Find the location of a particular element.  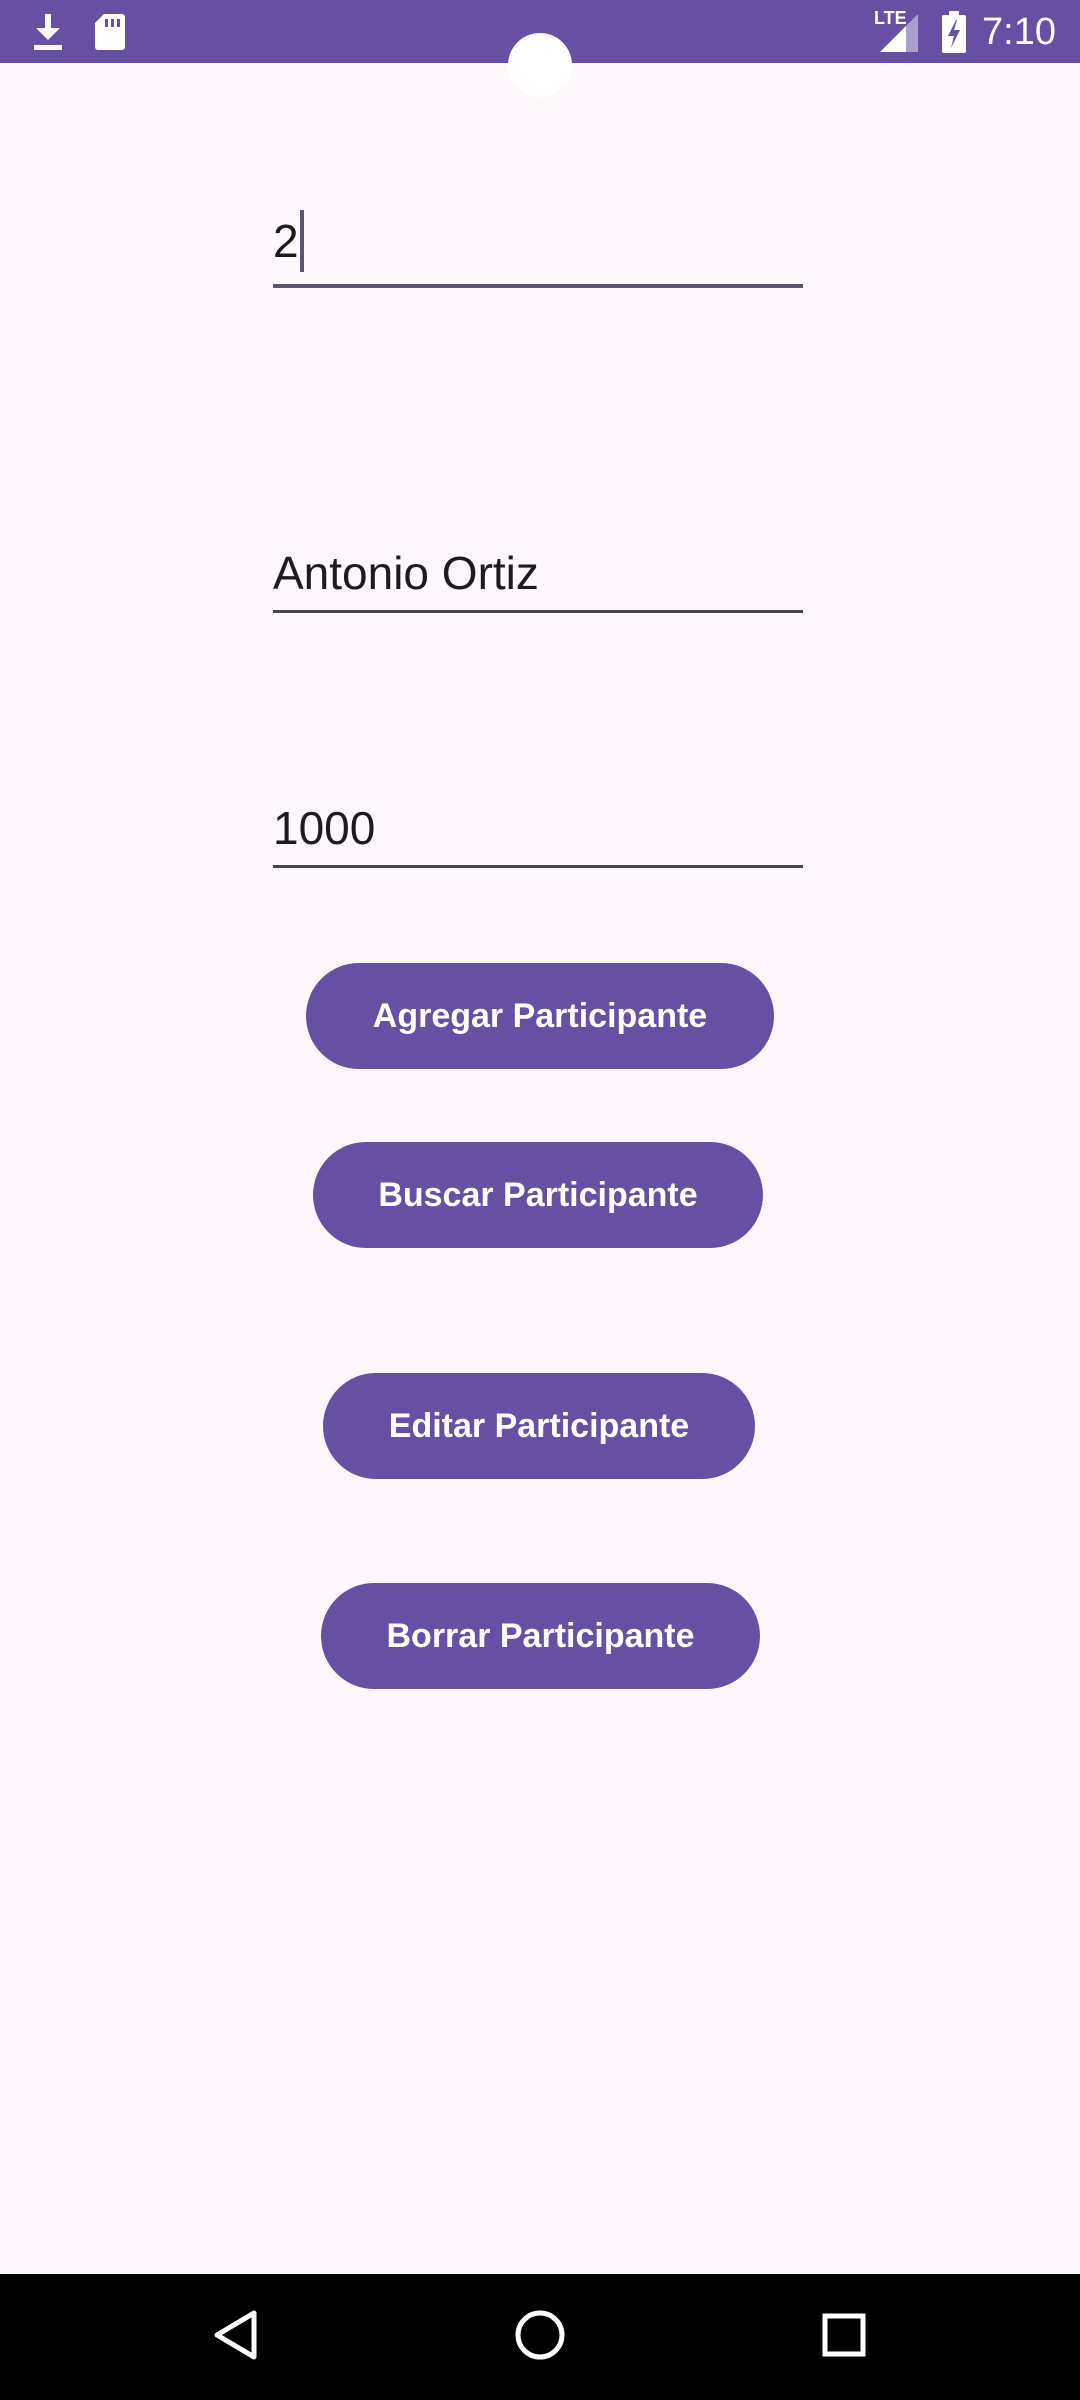

battery-charging-icon is located at coordinates (954, 32).